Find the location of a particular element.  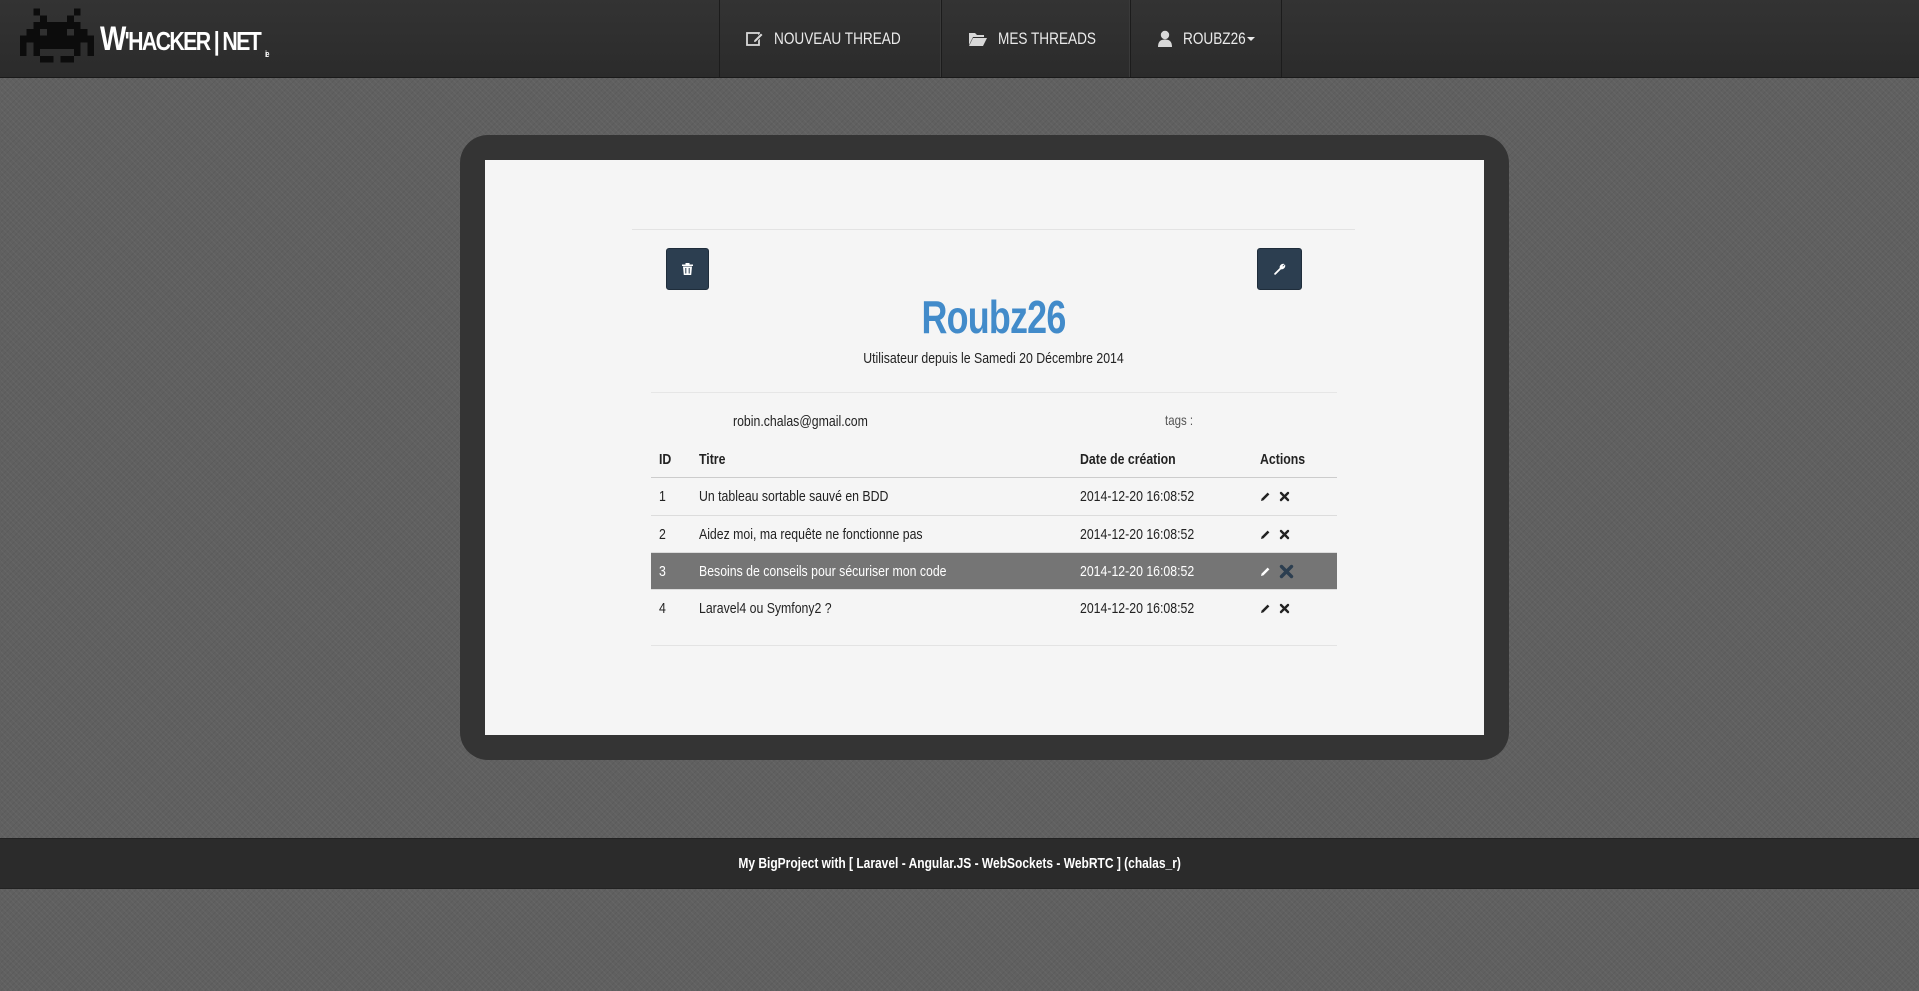

brand: W'HACKER | NET ie is located at coordinates (162, 39).